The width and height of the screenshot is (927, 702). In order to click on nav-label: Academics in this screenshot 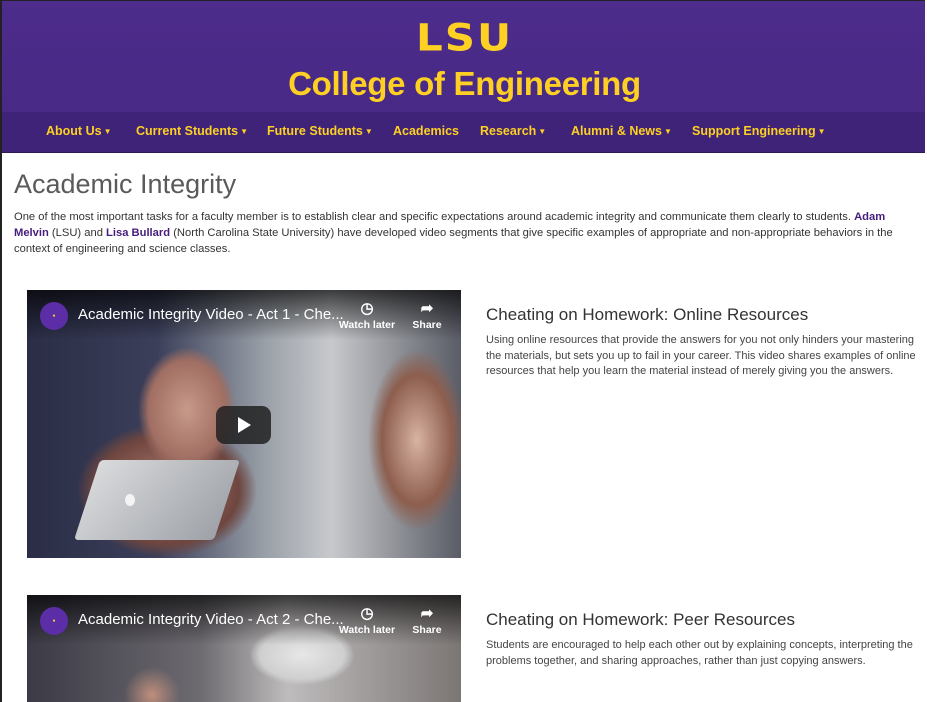, I will do `click(426, 131)`.